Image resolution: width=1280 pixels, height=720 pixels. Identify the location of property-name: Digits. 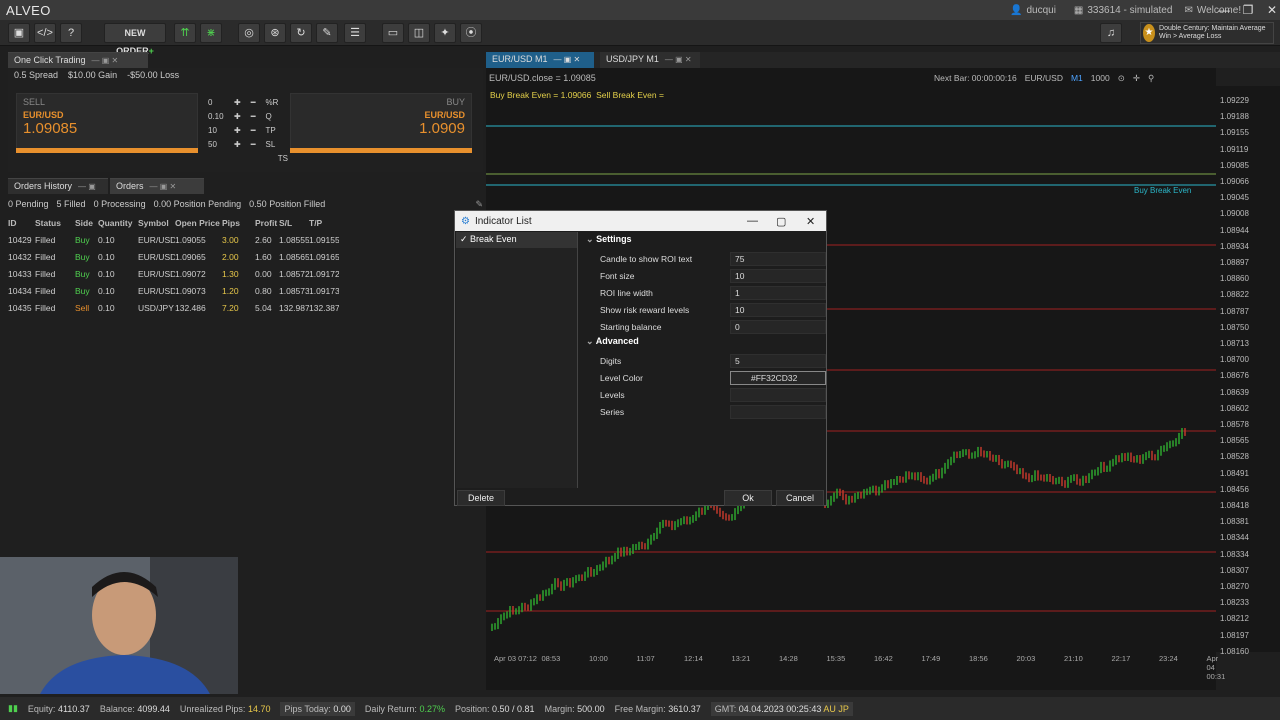
(611, 361).